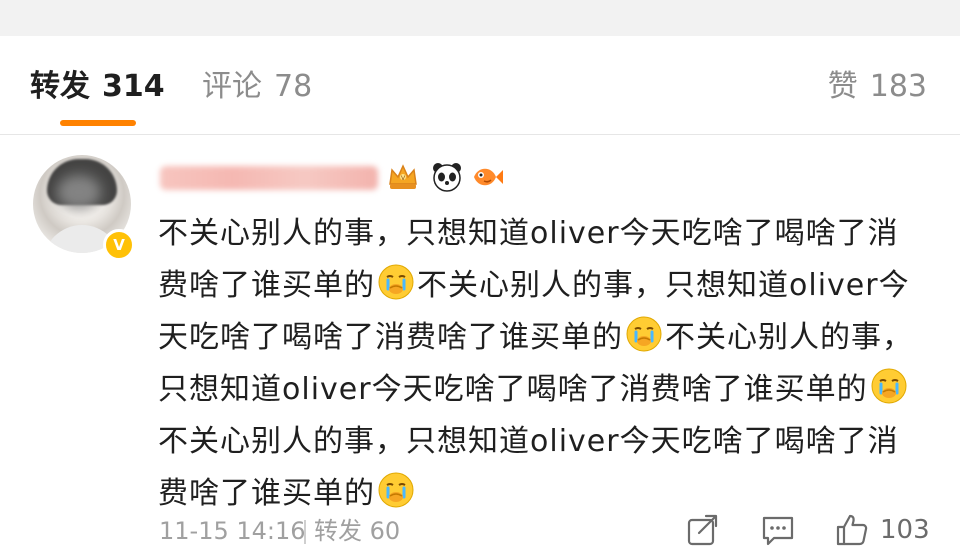  Describe the element at coordinates (305, 532) in the screenshot. I see `meta-separator` at that location.